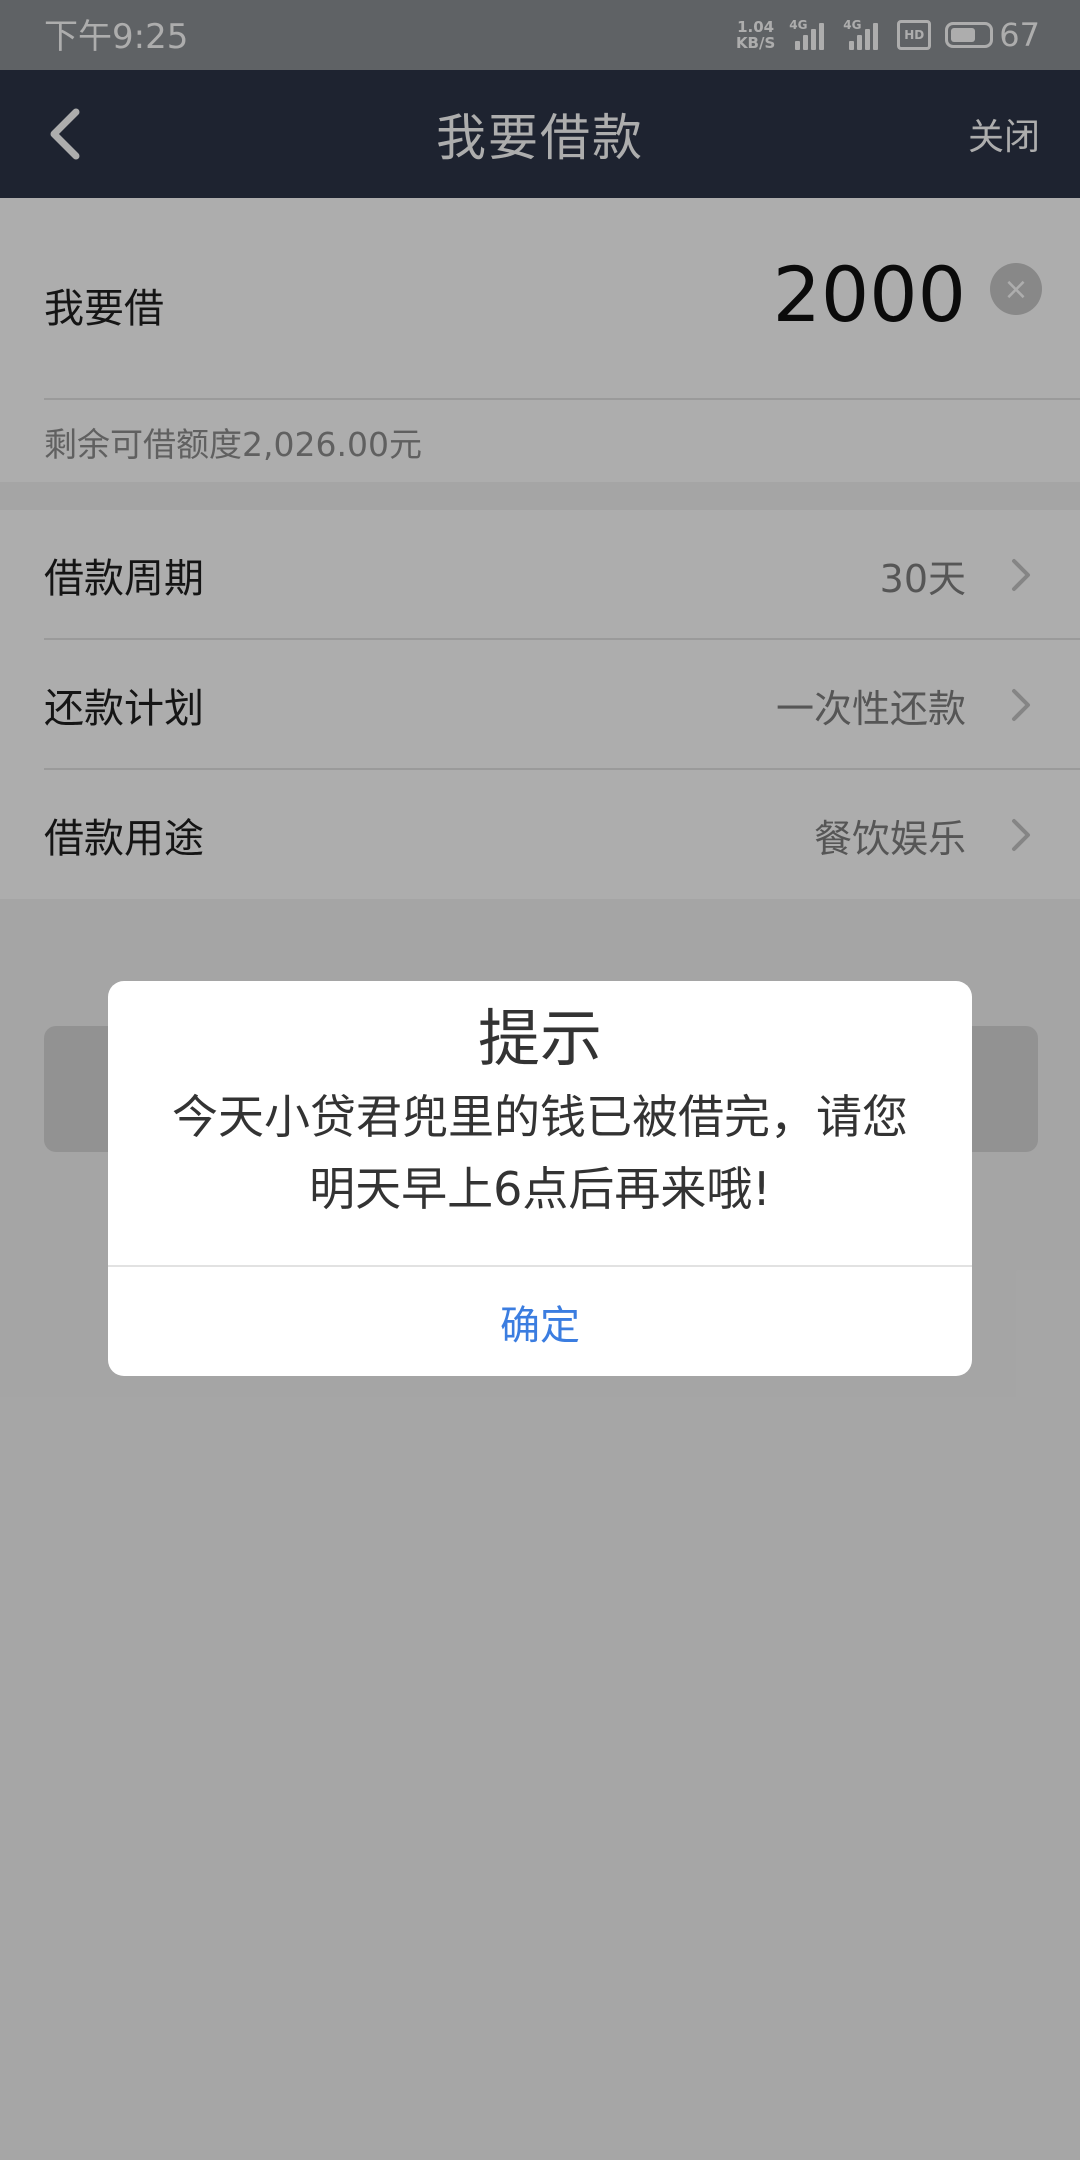  What do you see at coordinates (540, 1117) in the screenshot?
I see `dialog-message-line: 今天小贷君兜里的钱已被借完，请您` at bounding box center [540, 1117].